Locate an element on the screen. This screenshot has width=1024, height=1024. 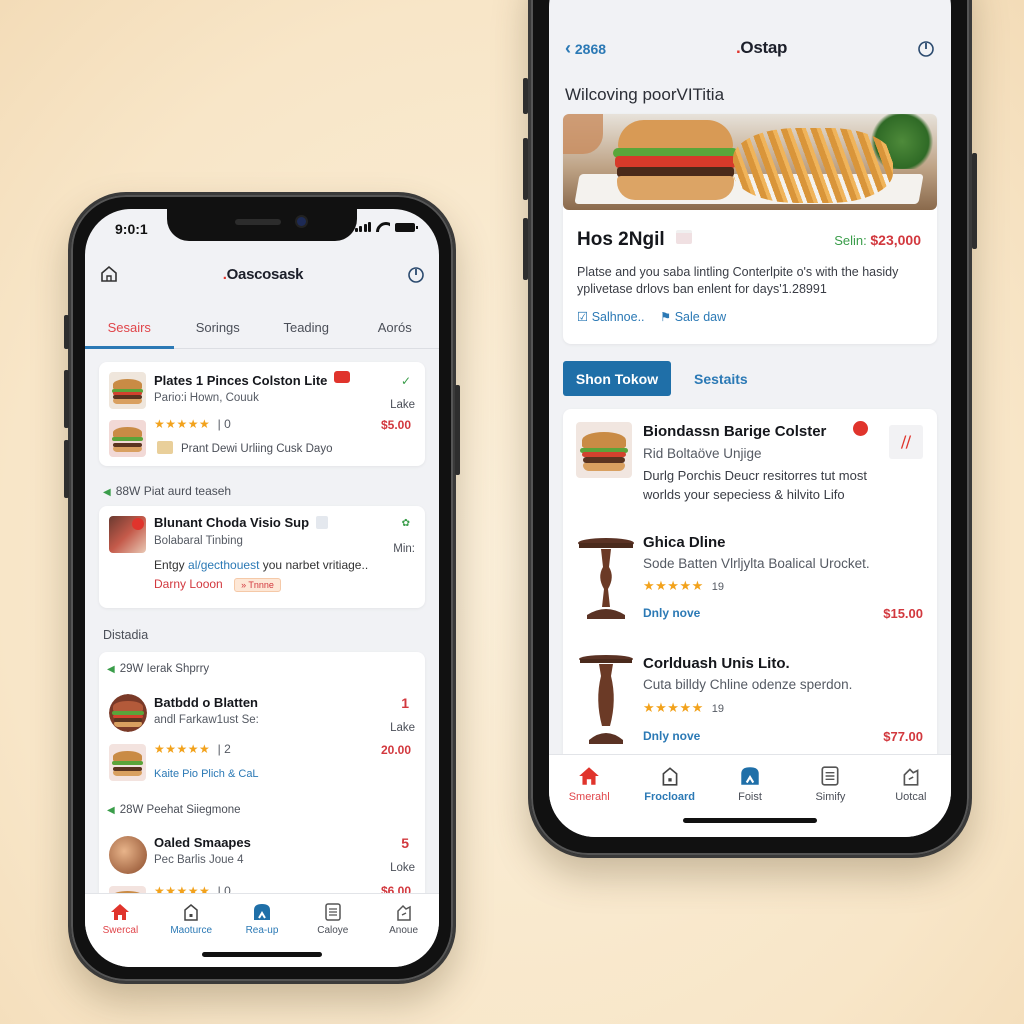
item-subtitle: Pec Barlis Joue 4 is located at coordinates (199, 860).